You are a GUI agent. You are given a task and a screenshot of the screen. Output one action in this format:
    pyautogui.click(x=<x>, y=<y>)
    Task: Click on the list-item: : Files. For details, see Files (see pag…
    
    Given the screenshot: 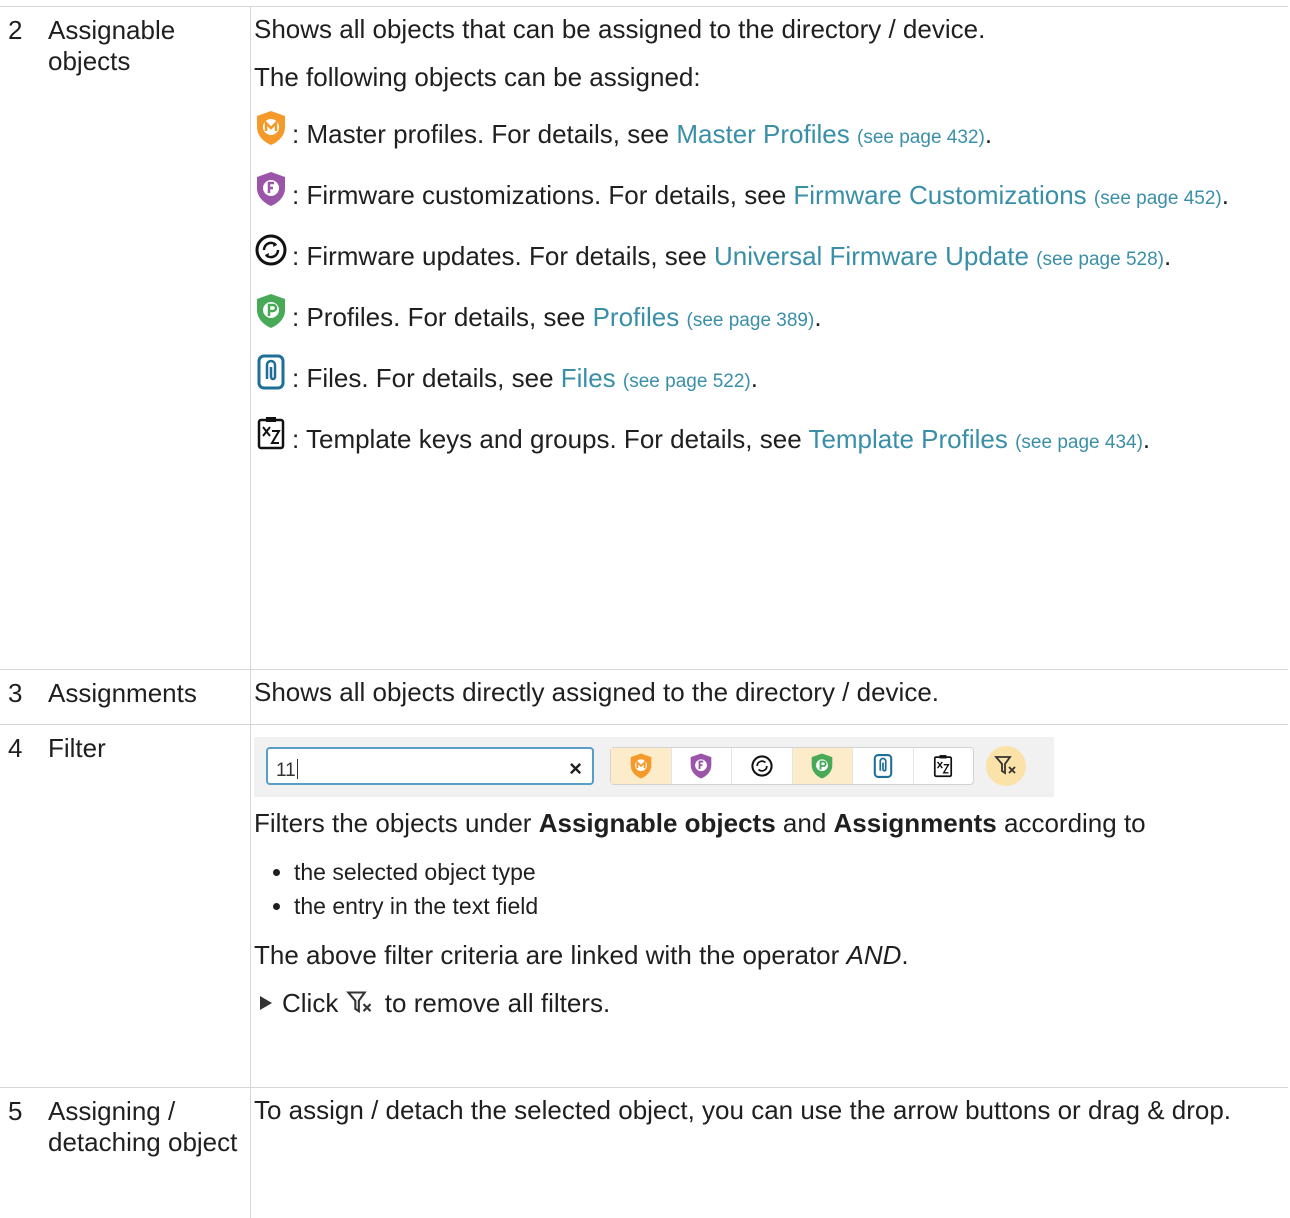 What is the action you would take?
    pyautogui.click(x=767, y=375)
    